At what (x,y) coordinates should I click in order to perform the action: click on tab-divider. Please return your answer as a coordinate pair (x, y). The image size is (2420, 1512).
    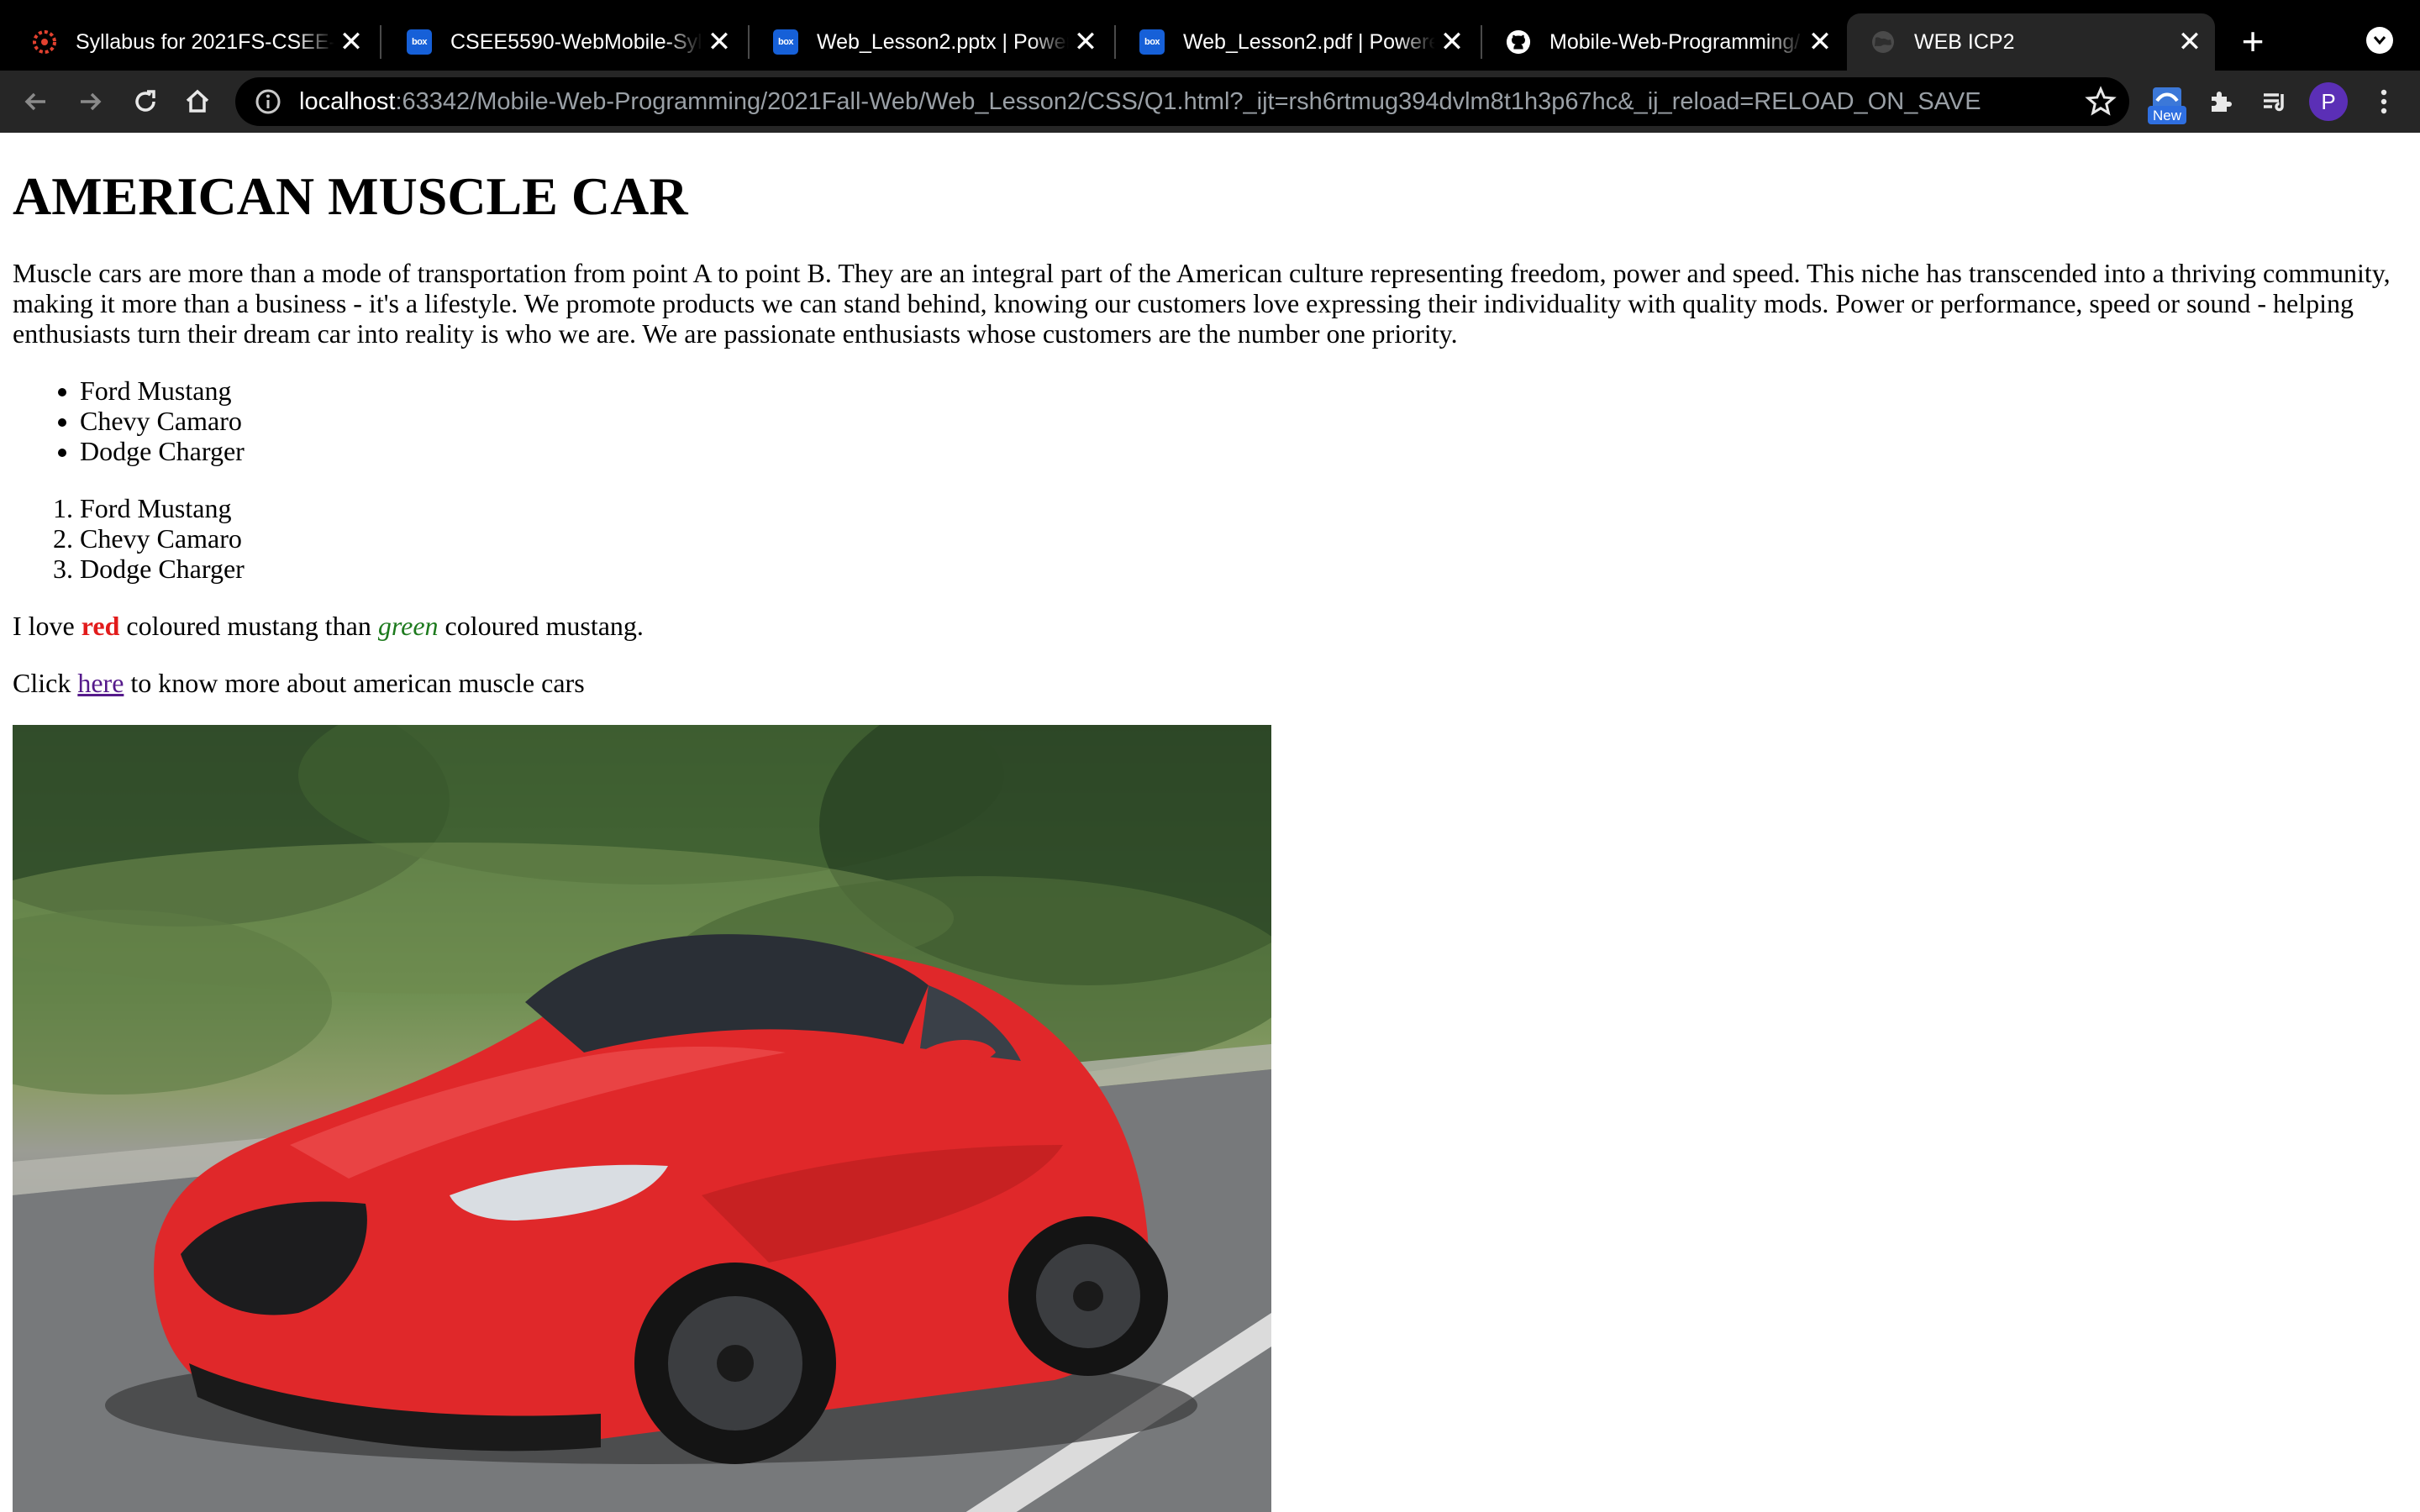
    Looking at the image, I should click on (381, 42).